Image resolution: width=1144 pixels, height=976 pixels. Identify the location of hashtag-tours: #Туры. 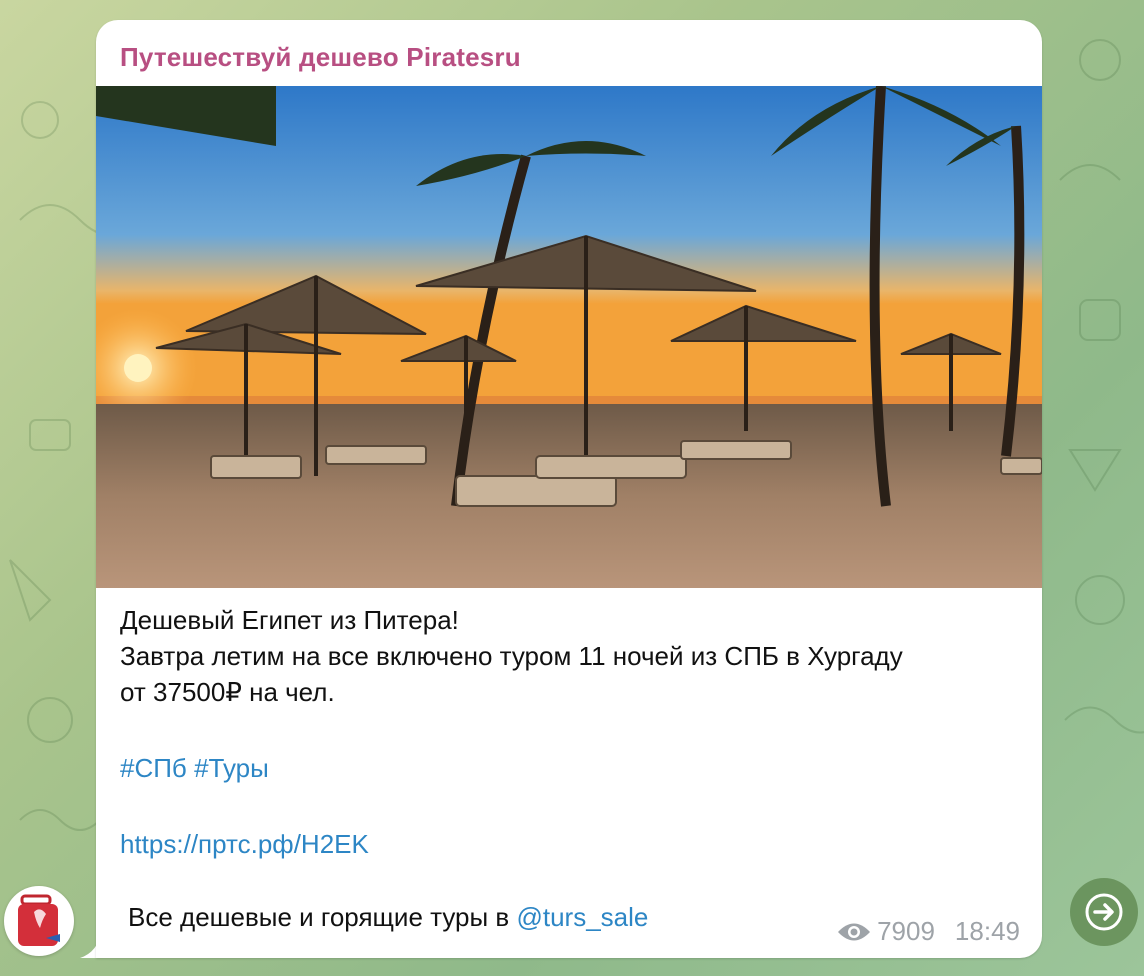
(231, 768).